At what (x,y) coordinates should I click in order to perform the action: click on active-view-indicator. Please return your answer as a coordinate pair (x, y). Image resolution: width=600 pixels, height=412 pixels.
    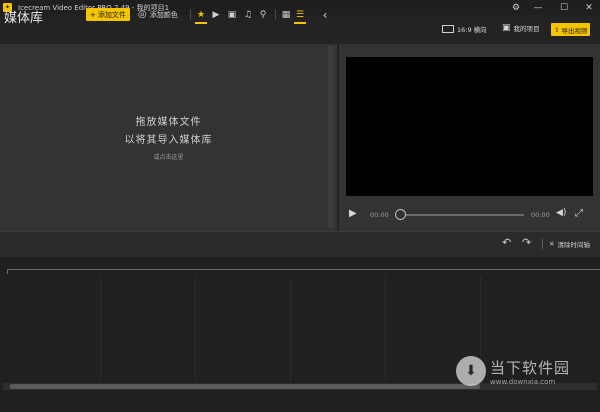
    Looking at the image, I should click on (300, 23).